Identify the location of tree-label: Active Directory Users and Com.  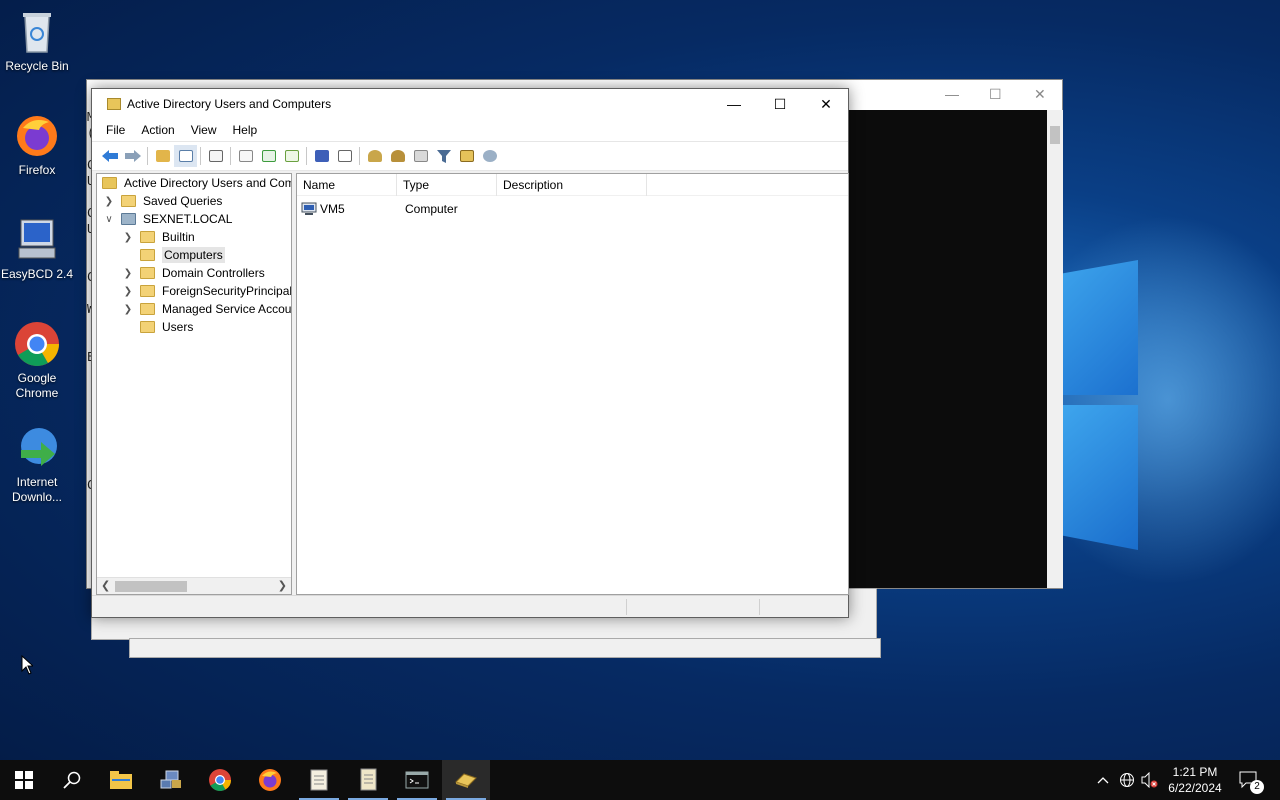
(208, 183).